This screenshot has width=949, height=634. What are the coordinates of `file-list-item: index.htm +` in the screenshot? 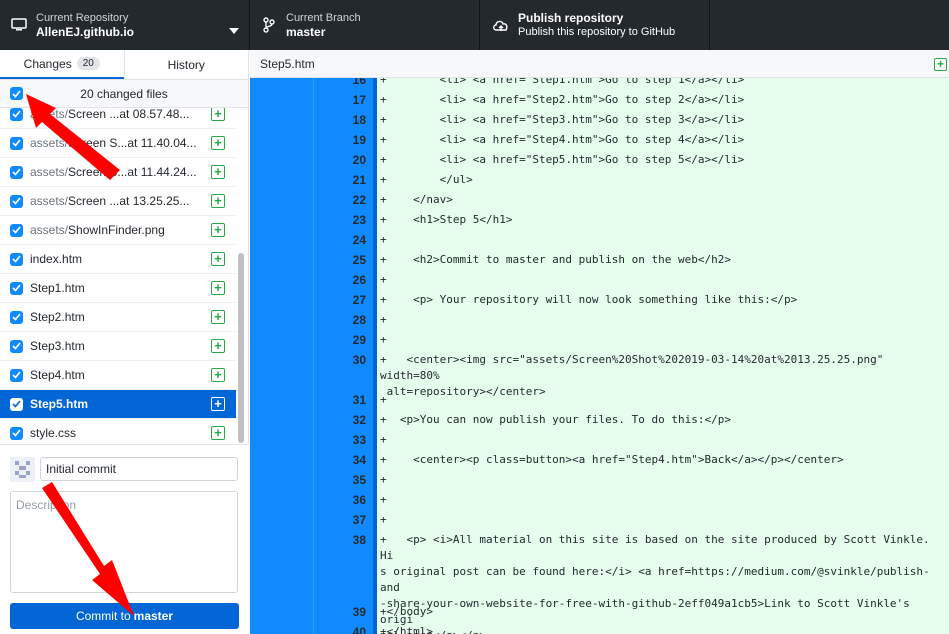 It's located at (118, 259).